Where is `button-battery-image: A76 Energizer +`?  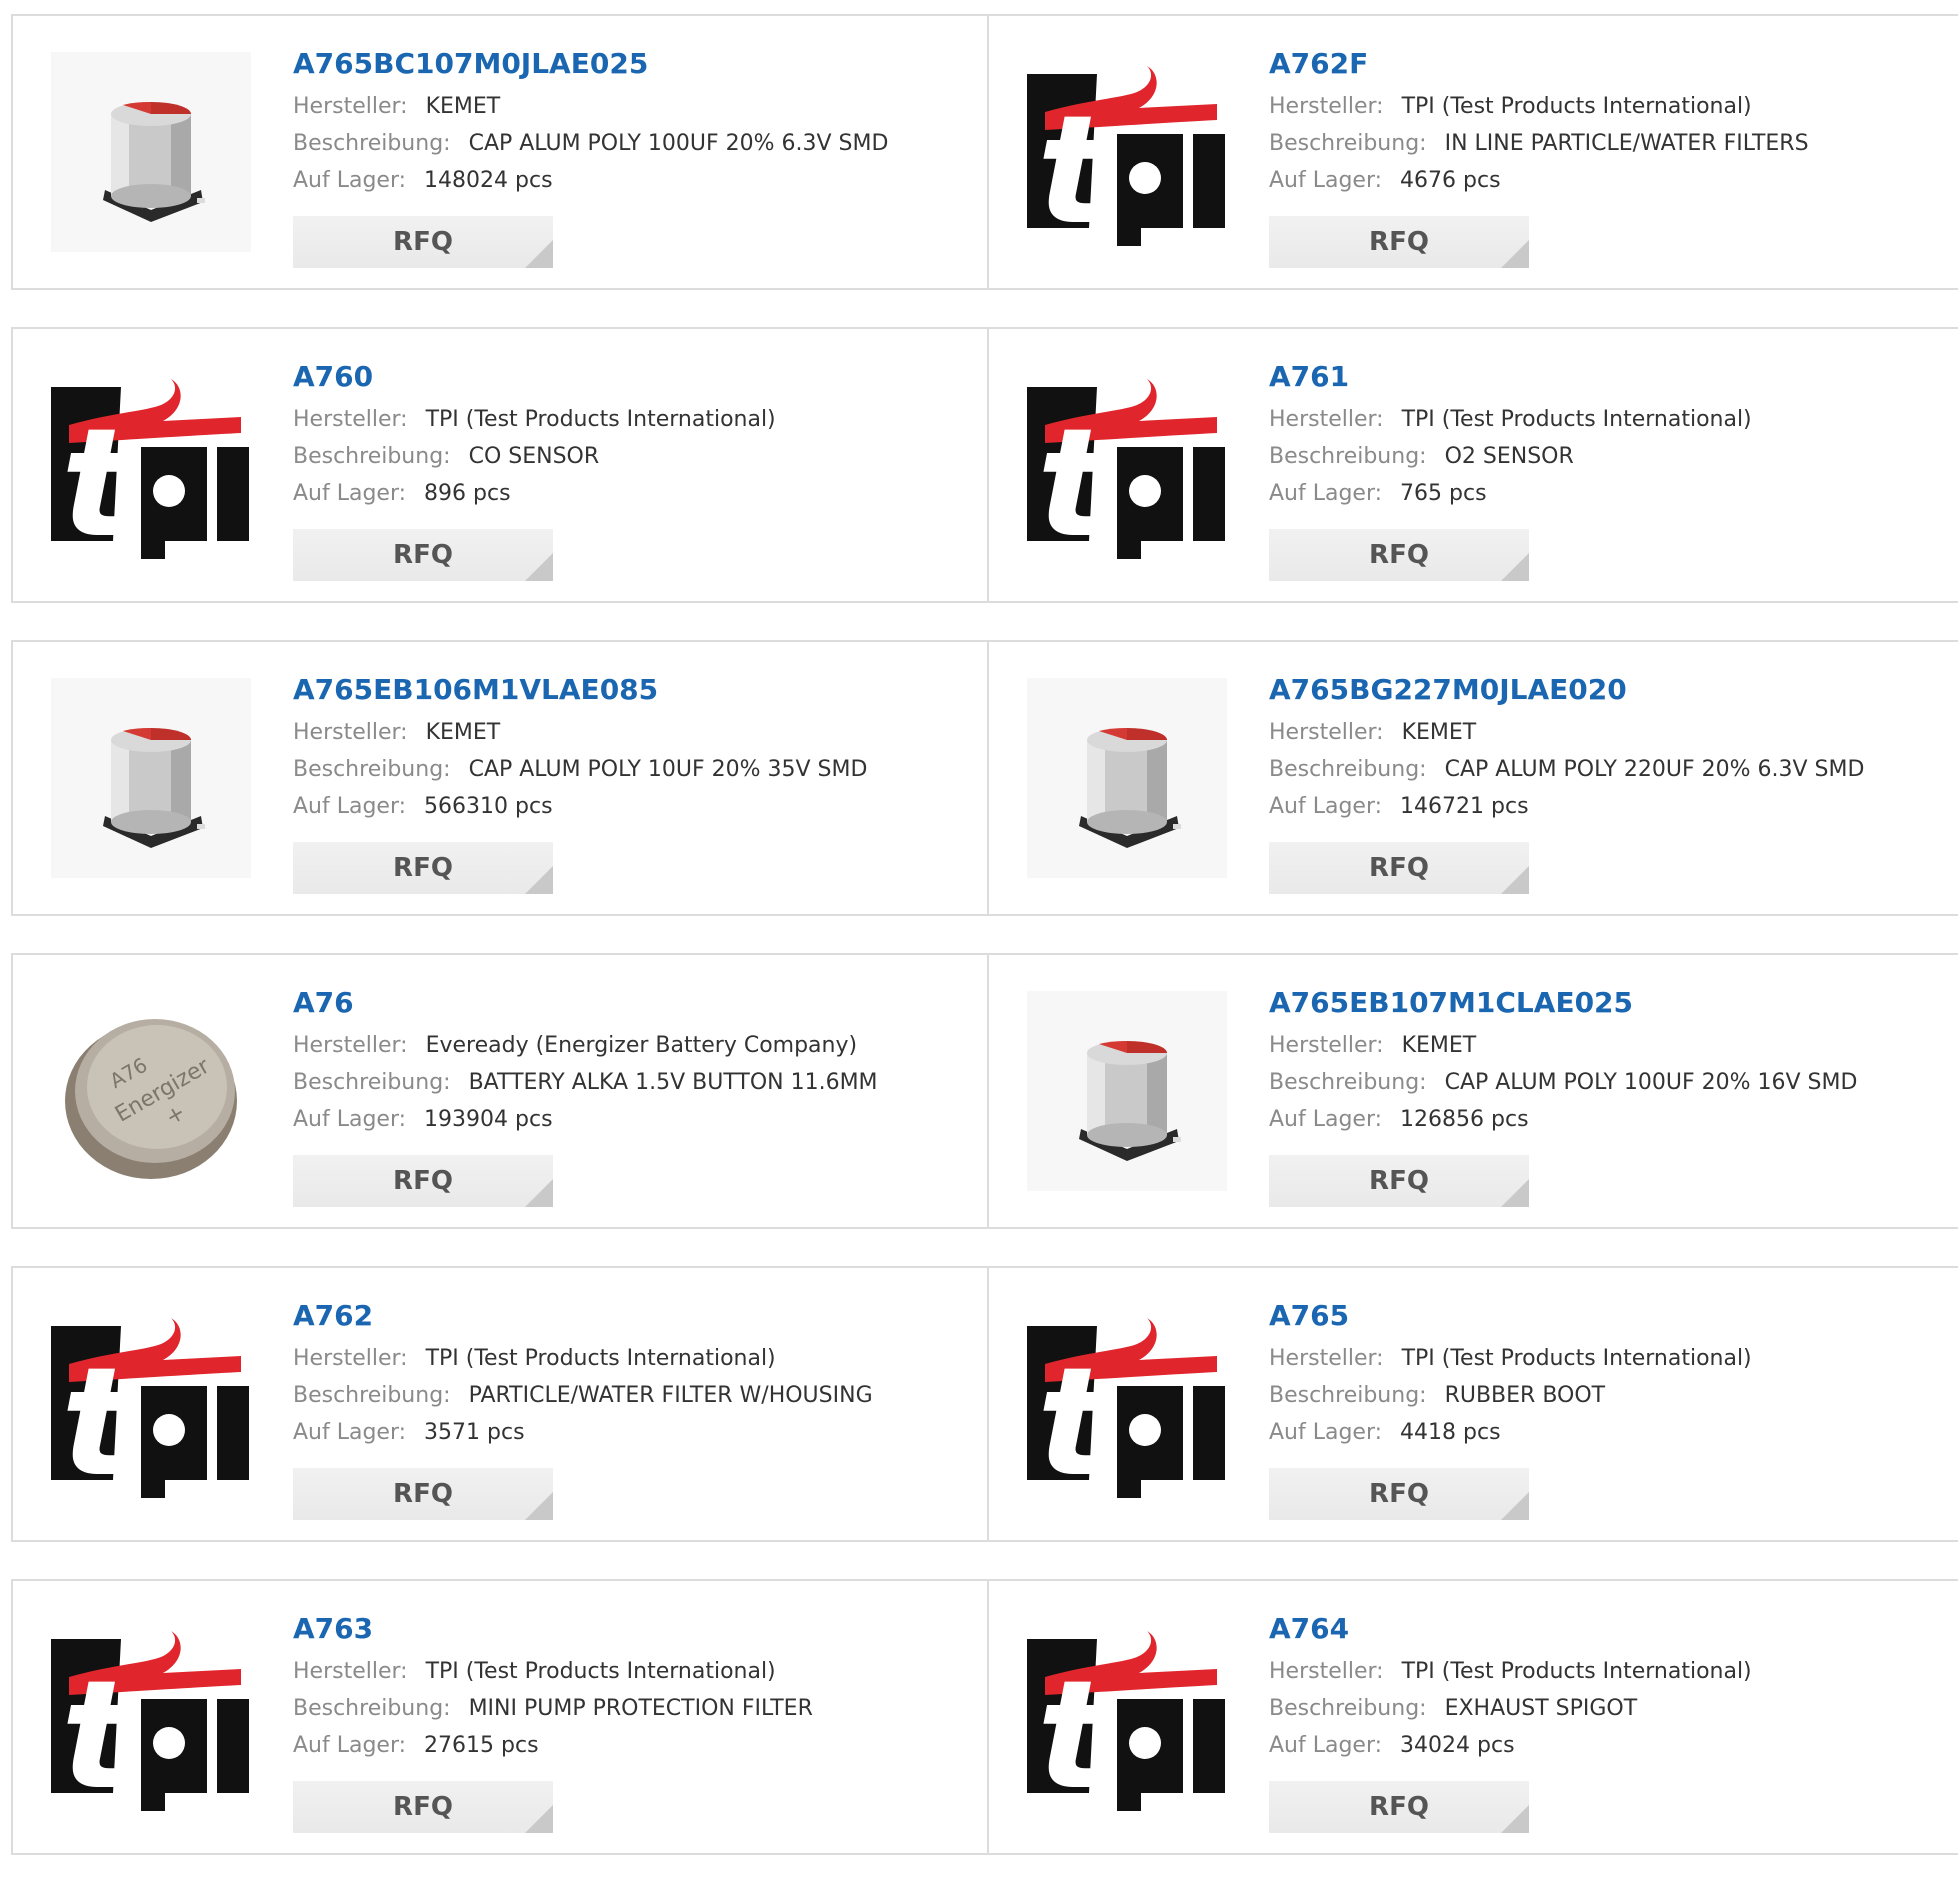 button-battery-image: A76 Energizer + is located at coordinates (151, 1091).